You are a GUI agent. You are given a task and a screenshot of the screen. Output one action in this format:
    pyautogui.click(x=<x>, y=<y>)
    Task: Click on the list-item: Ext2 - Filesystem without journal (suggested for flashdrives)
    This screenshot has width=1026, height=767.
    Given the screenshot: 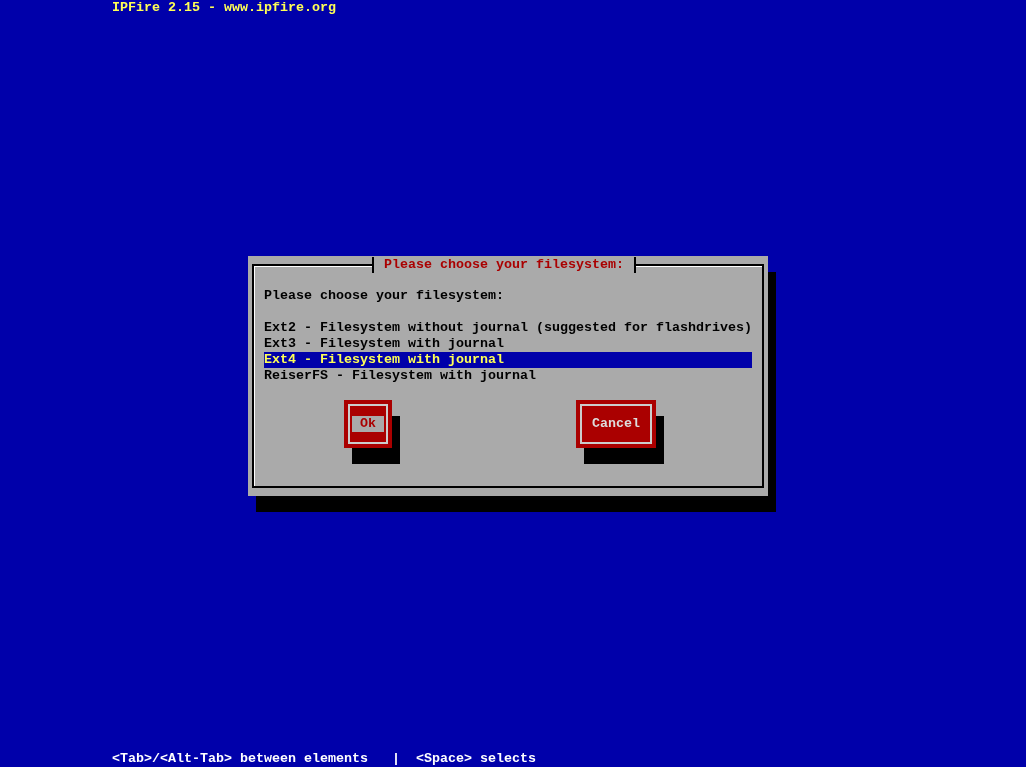 What is the action you would take?
    pyautogui.click(x=508, y=328)
    